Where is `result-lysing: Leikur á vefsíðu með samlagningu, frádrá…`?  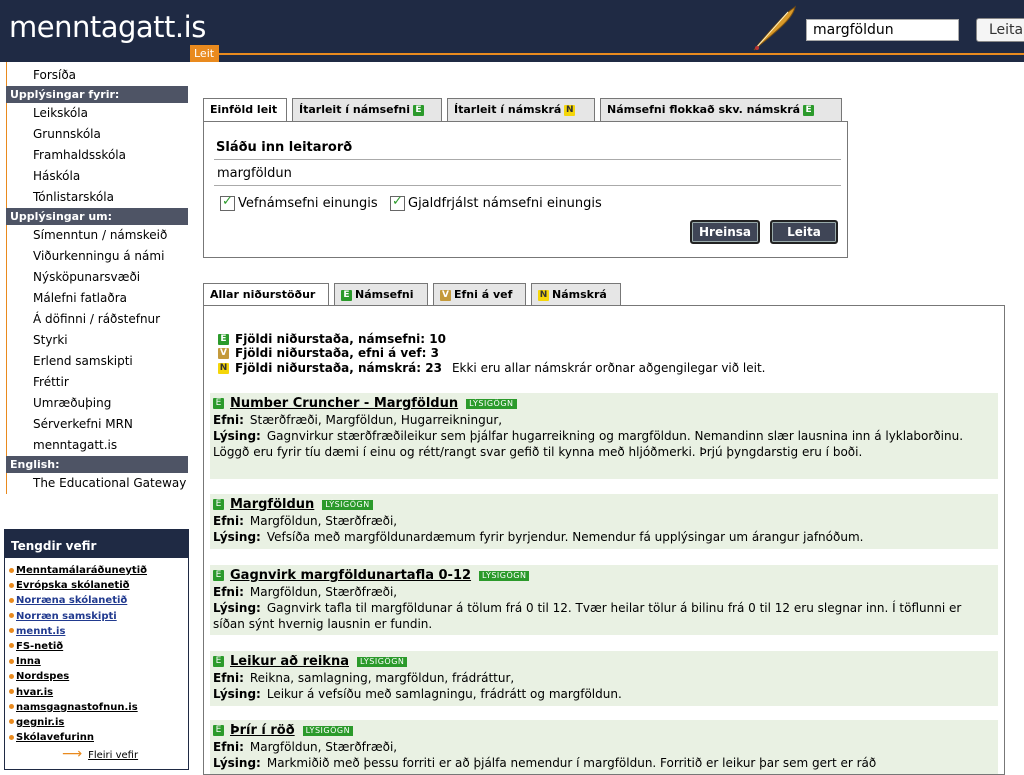 result-lysing: Leikur á vefsíðu með samlagningu, frádrá… is located at coordinates (444, 694).